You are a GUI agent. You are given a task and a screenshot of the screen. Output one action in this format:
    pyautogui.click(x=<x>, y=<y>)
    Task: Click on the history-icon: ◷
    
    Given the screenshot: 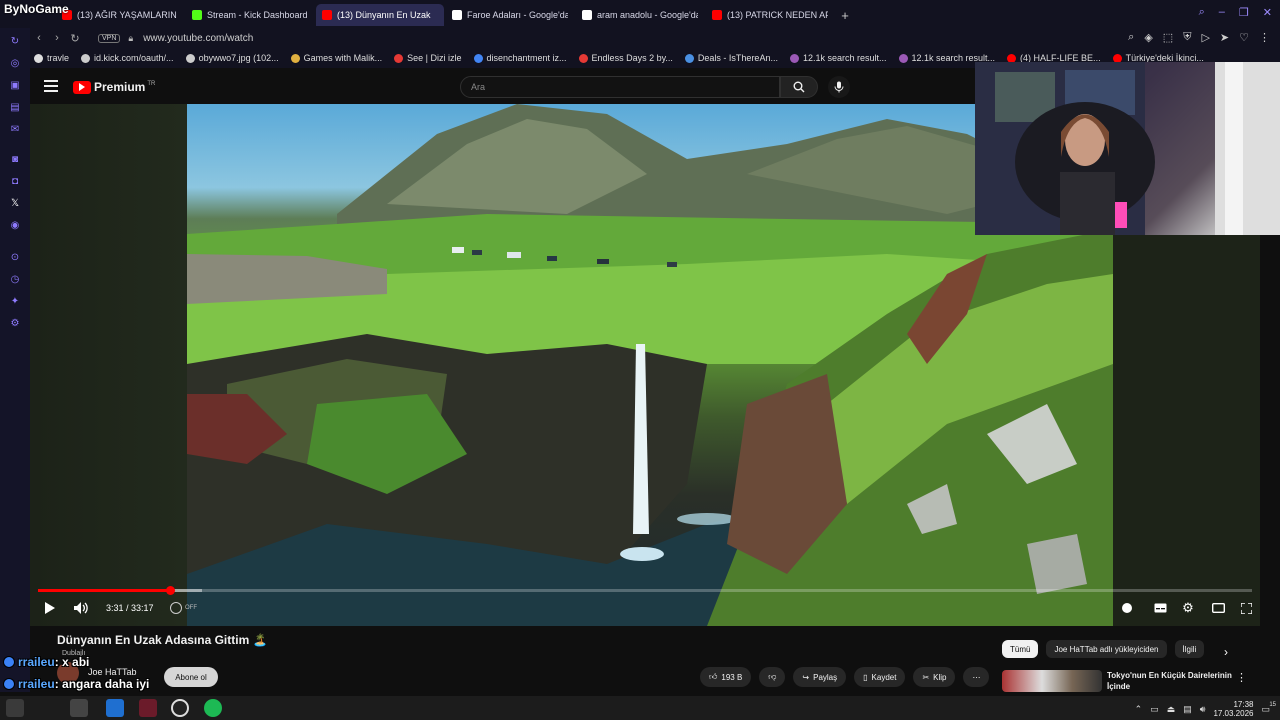 What is the action you would take?
    pyautogui.click(x=15, y=279)
    